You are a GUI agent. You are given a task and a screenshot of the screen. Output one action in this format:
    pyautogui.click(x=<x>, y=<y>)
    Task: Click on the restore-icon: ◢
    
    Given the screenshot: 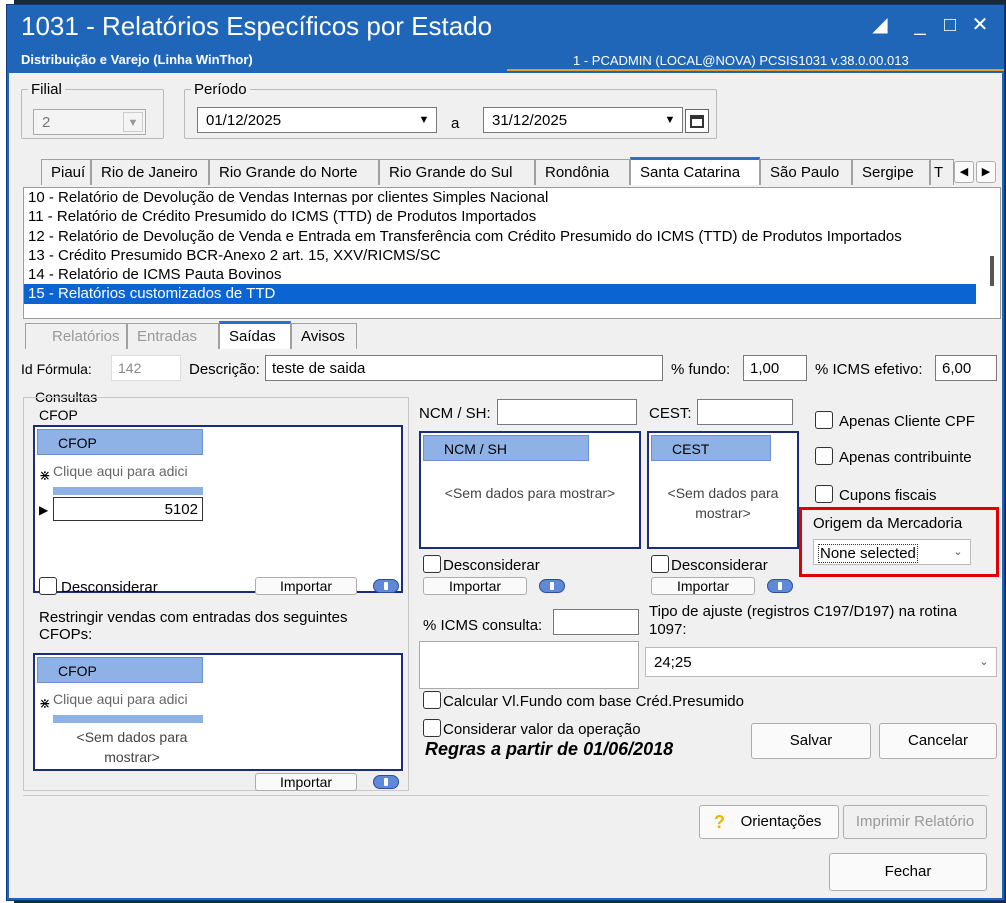 What is the action you would take?
    pyautogui.click(x=880, y=25)
    